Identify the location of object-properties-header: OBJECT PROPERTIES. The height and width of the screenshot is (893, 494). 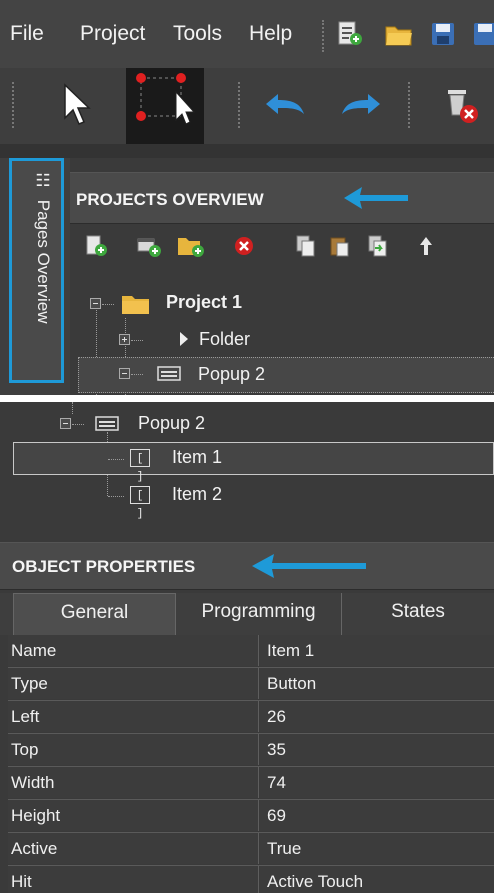
(247, 566).